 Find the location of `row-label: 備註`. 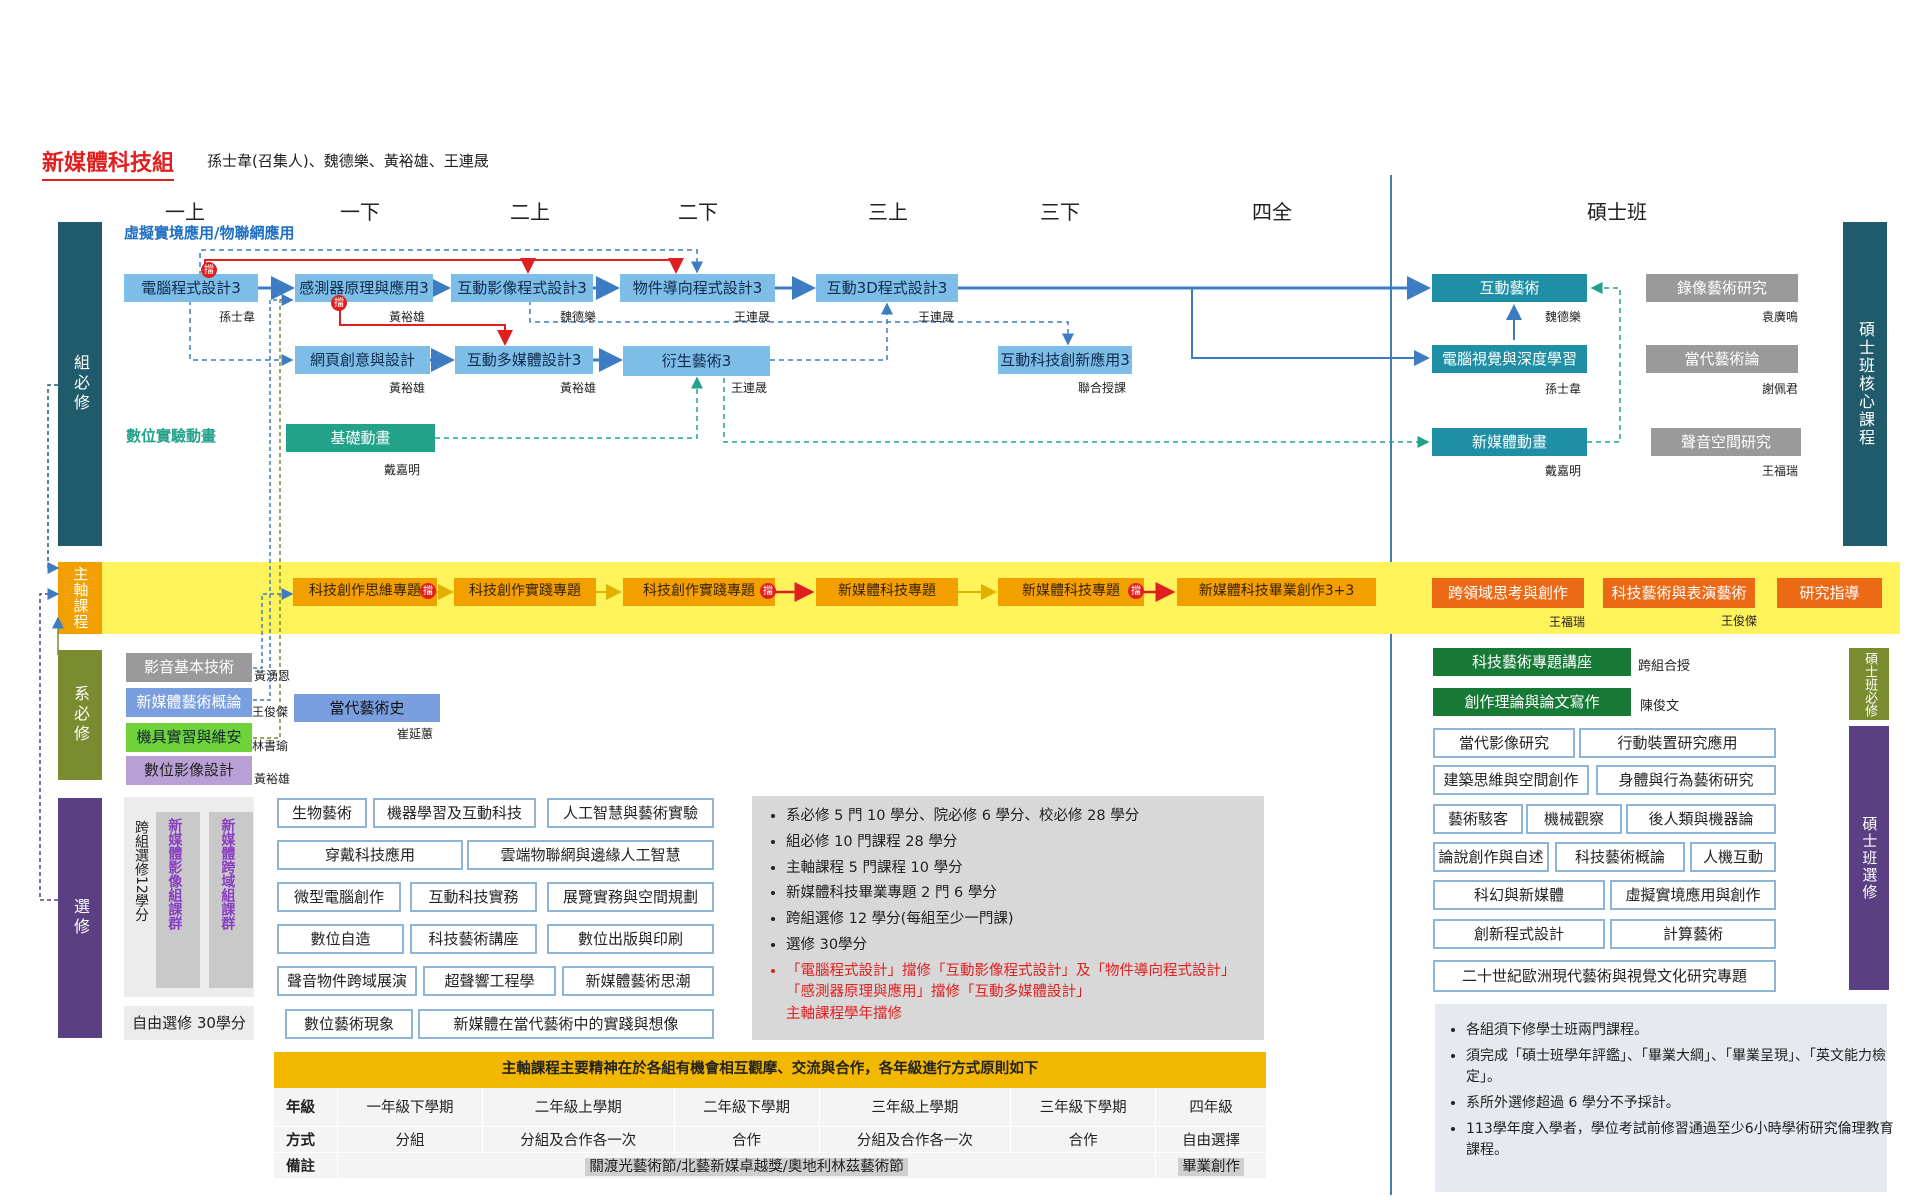

row-label: 備註 is located at coordinates (300, 1166).